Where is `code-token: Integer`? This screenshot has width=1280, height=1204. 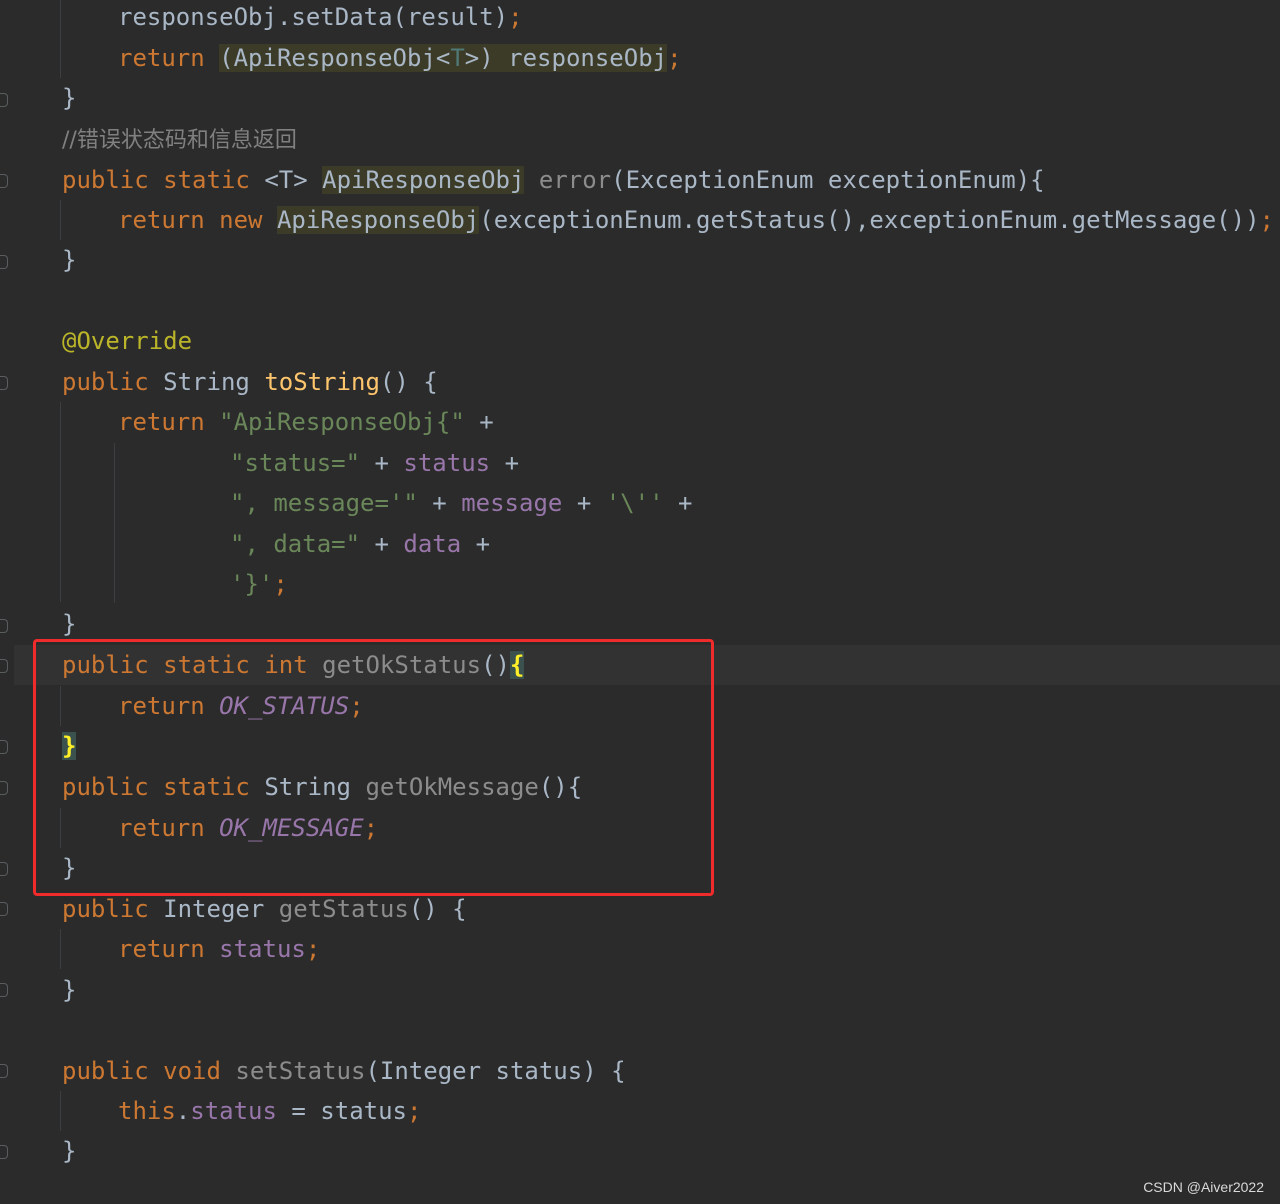 code-token: Integer is located at coordinates (214, 909).